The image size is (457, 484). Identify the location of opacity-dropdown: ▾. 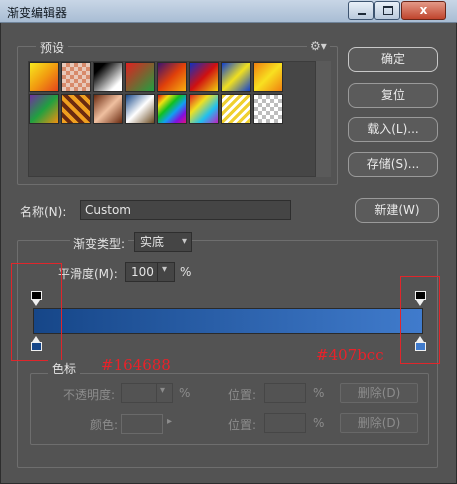
(164, 393).